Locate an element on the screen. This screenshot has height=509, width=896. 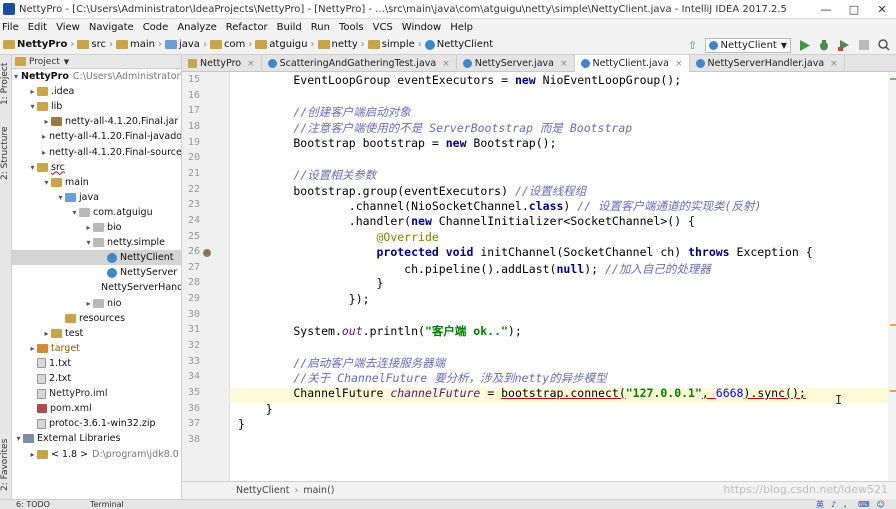
ime-item: ⌨ is located at coordinates (864, 504).